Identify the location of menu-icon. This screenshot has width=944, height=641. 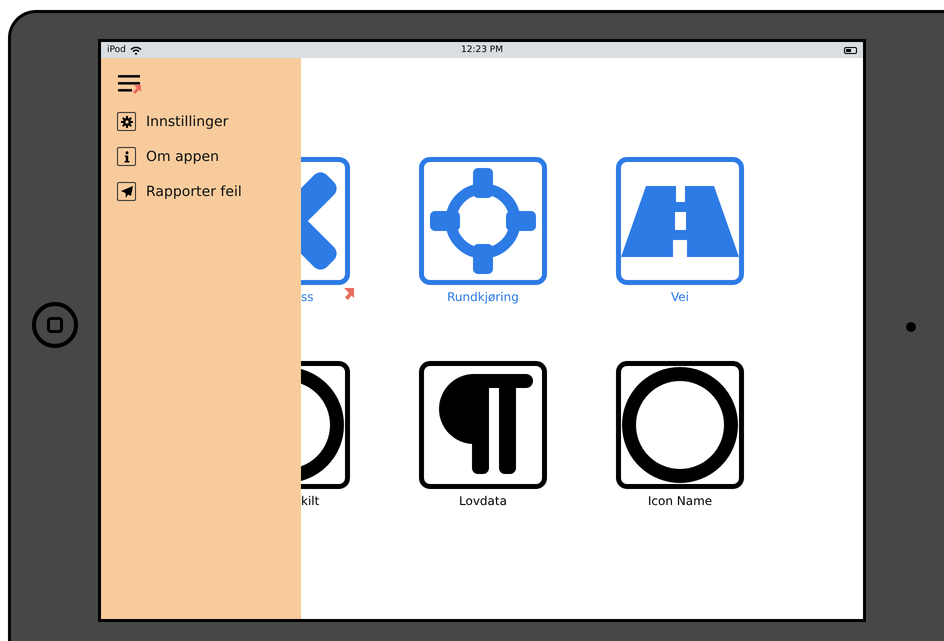
(130, 84).